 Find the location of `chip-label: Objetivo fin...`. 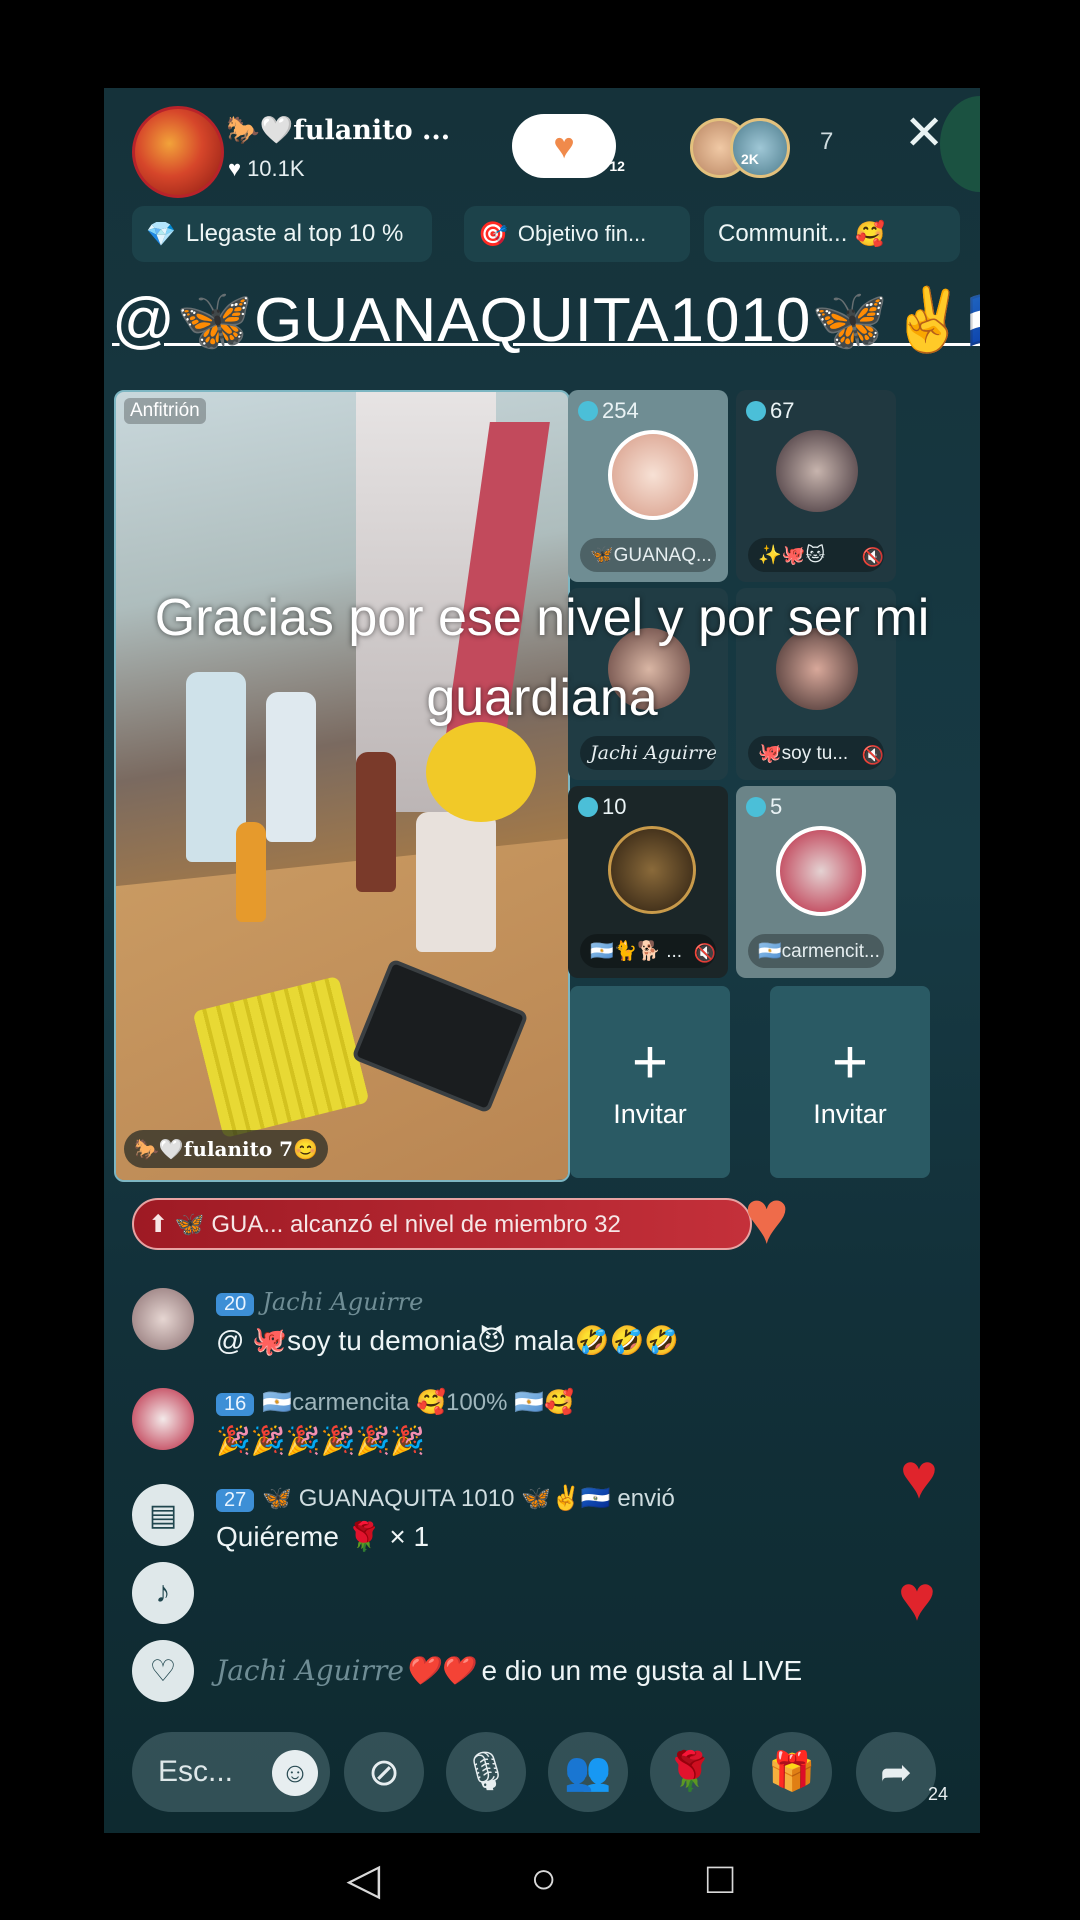

chip-label: Objetivo fin... is located at coordinates (582, 233).